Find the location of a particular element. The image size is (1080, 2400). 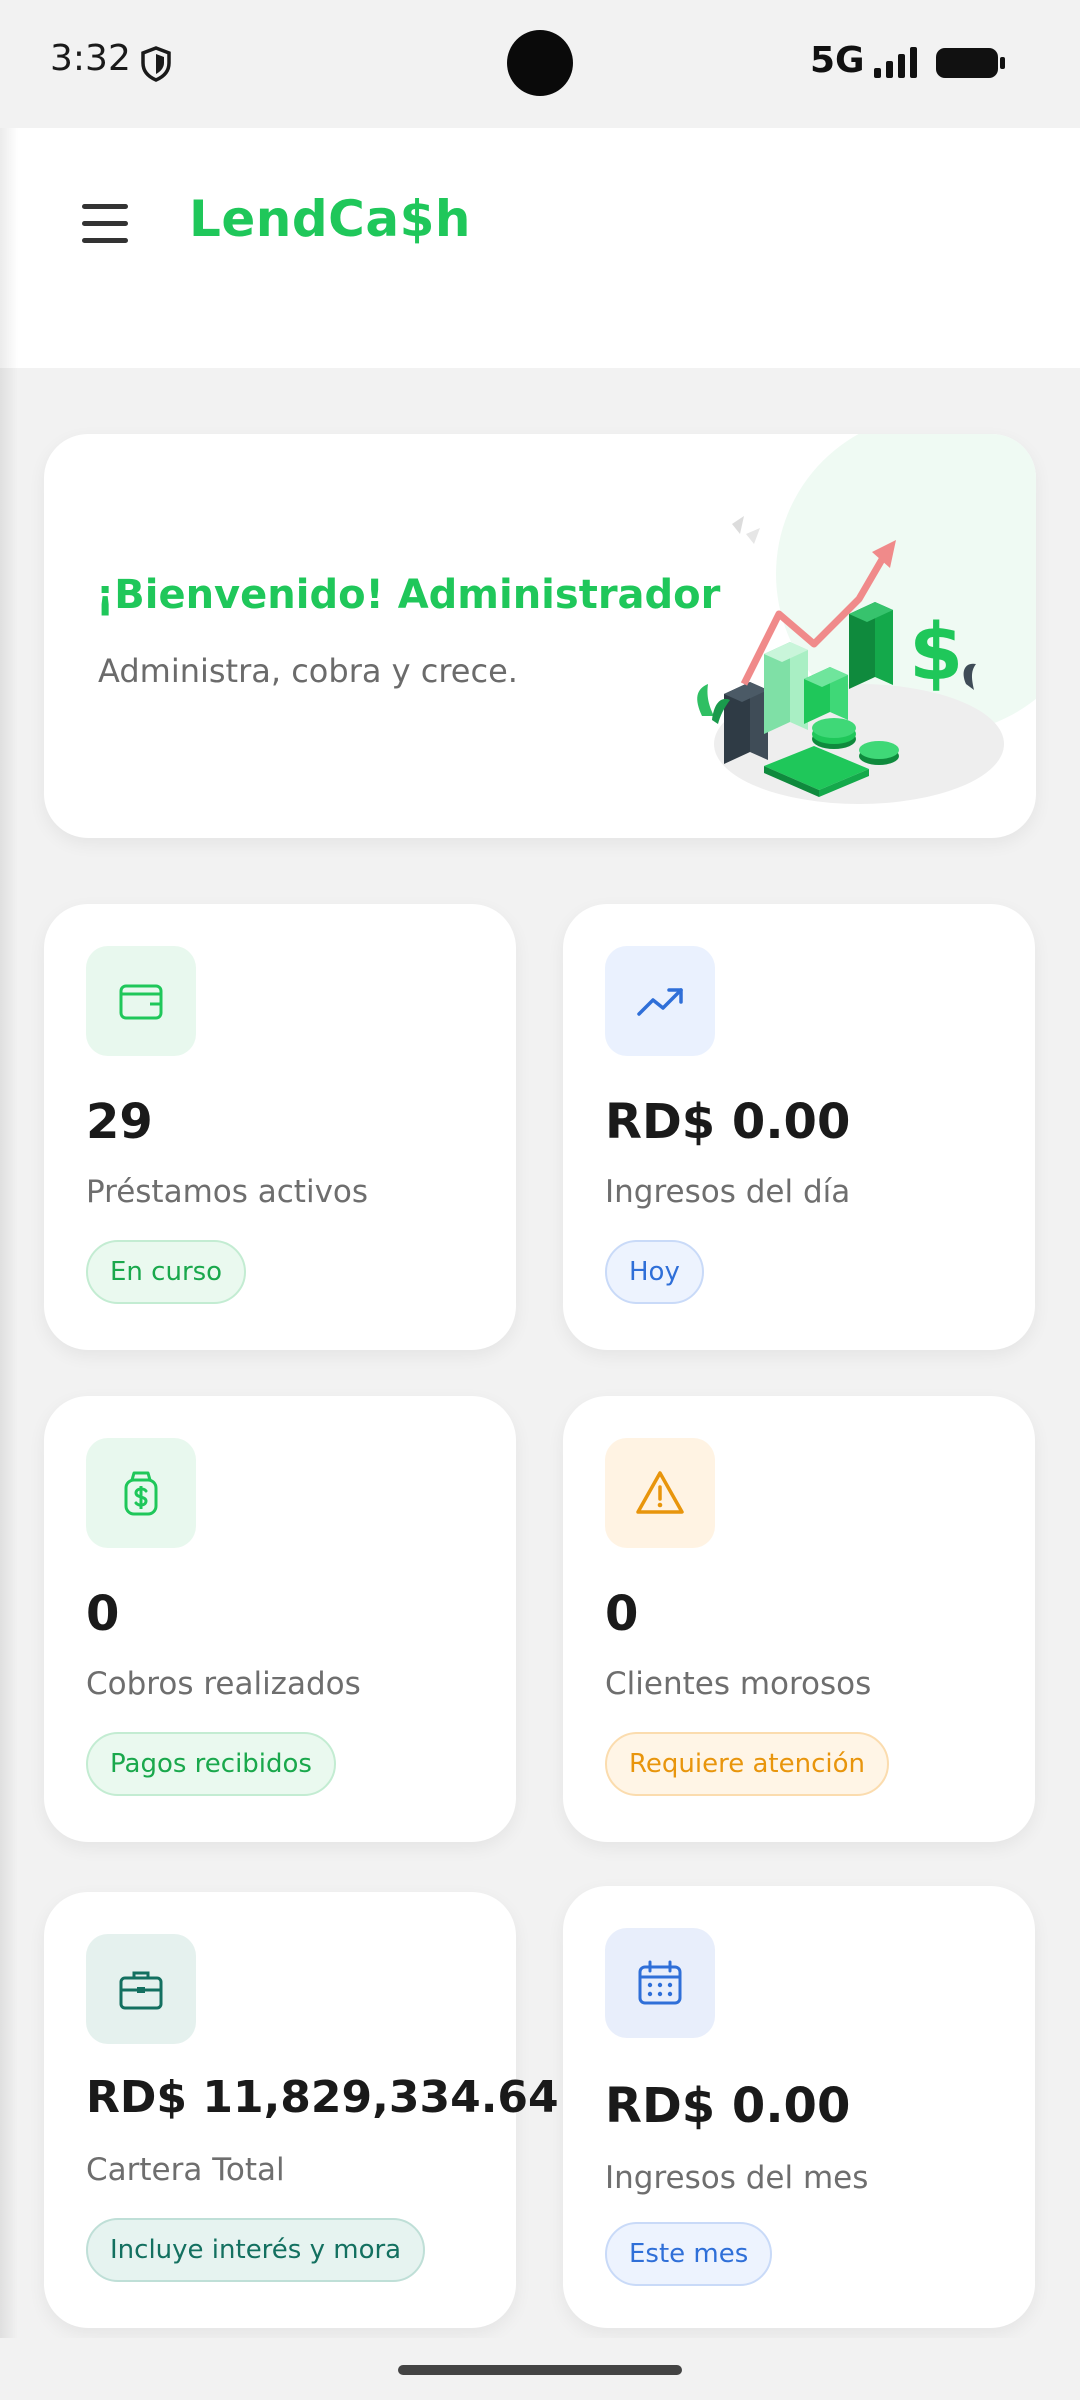

stat-card-monthly-income: RD$ 0.00 Ingresos del mes Este mes is located at coordinates (799, 2107).